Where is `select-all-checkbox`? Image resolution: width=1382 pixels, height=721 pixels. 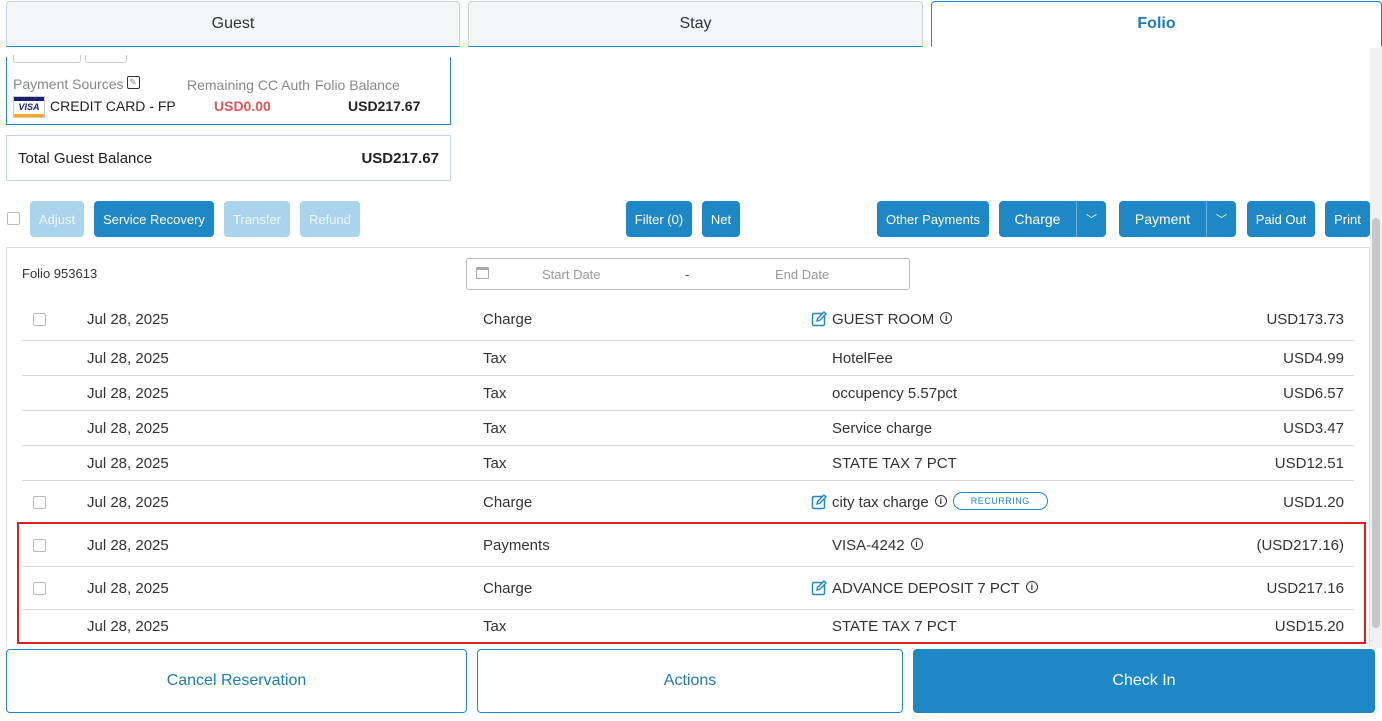 select-all-checkbox is located at coordinates (13, 218).